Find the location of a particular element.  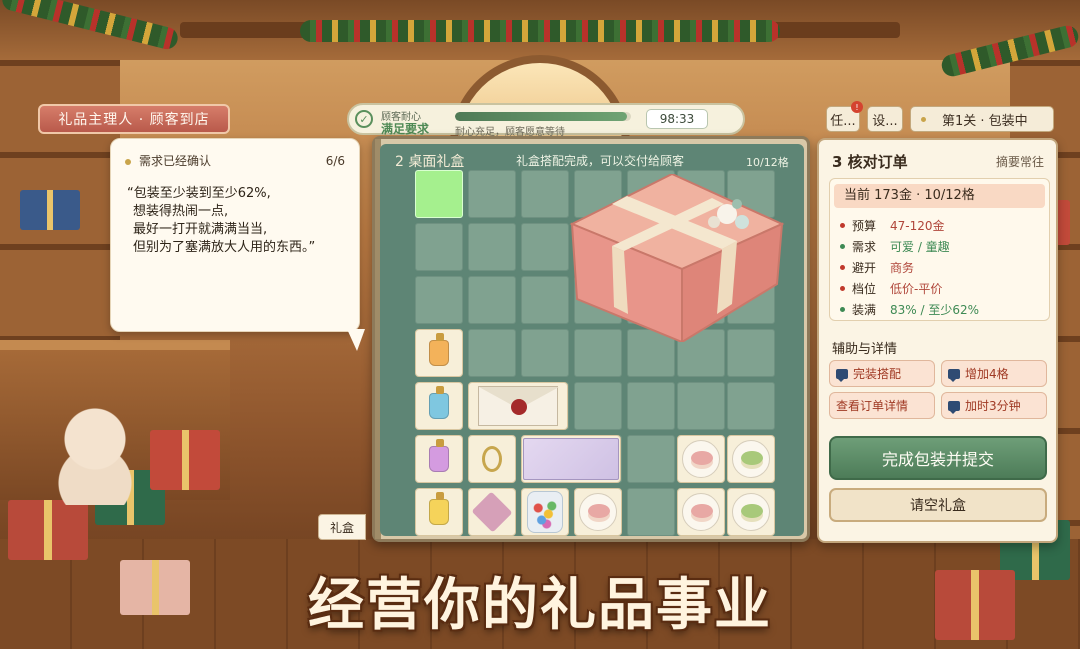

assist-section-title: 辅助与详情 is located at coordinates (865, 349).